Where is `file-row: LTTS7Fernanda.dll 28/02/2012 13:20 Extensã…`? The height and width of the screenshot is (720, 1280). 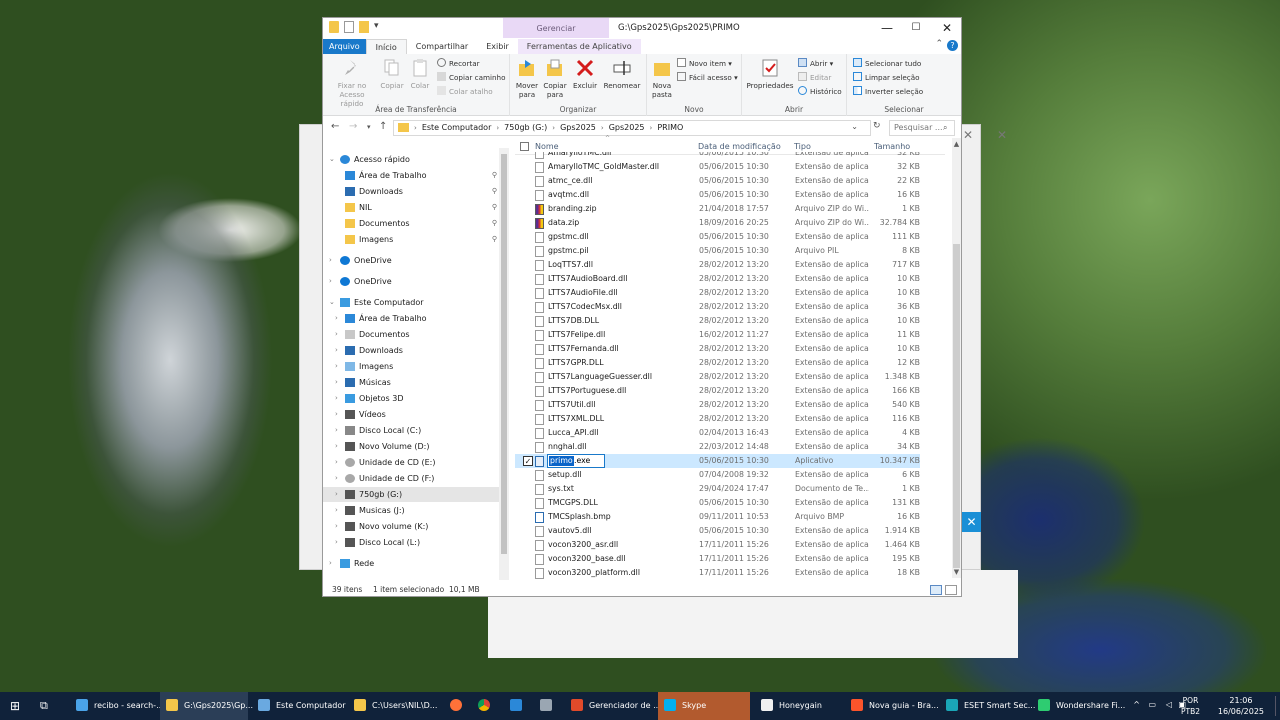 file-row: LTTS7Fernanda.dll 28/02/2012 13:20 Extensã… is located at coordinates (717, 349).